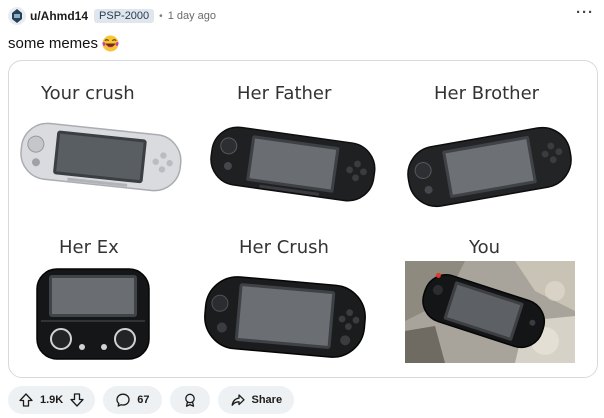 The width and height of the screenshot is (604, 418). What do you see at coordinates (88, 93) in the screenshot?
I see `meme-label-your-crush: Your crush` at bounding box center [88, 93].